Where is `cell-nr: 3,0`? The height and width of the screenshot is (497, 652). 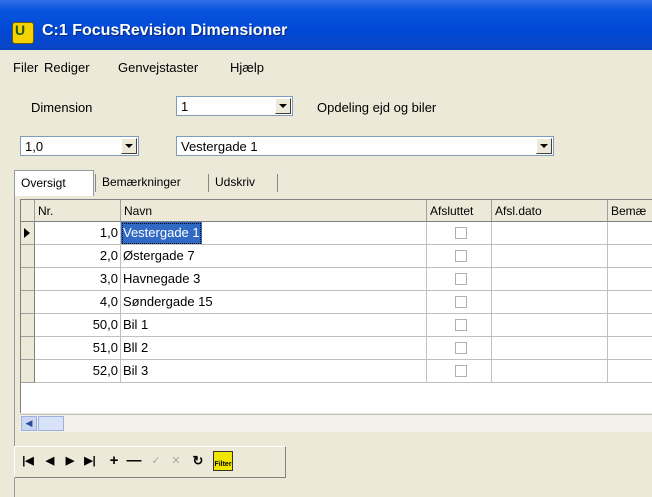 cell-nr: 3,0 is located at coordinates (78, 279).